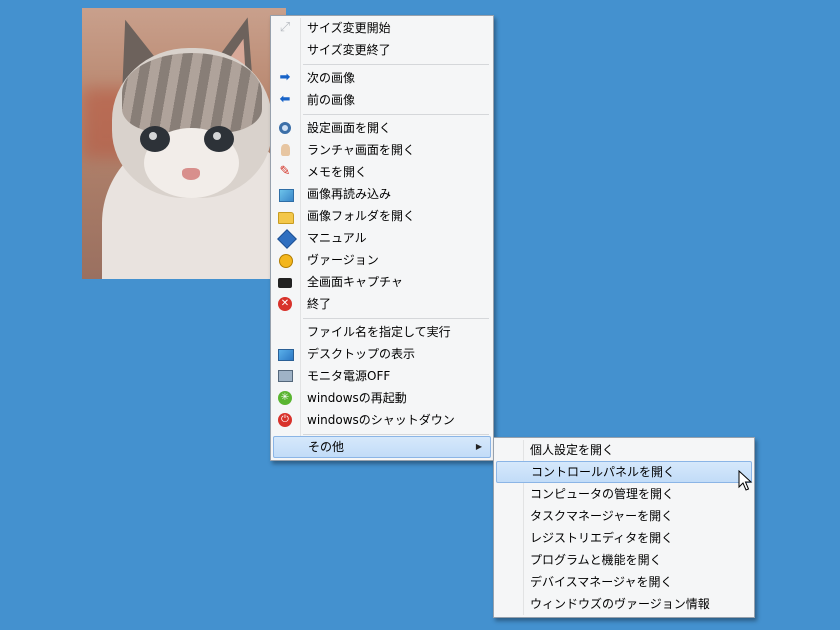 This screenshot has height=630, width=840. I want to click on menu-item-label: メモを開く, so click(337, 172).